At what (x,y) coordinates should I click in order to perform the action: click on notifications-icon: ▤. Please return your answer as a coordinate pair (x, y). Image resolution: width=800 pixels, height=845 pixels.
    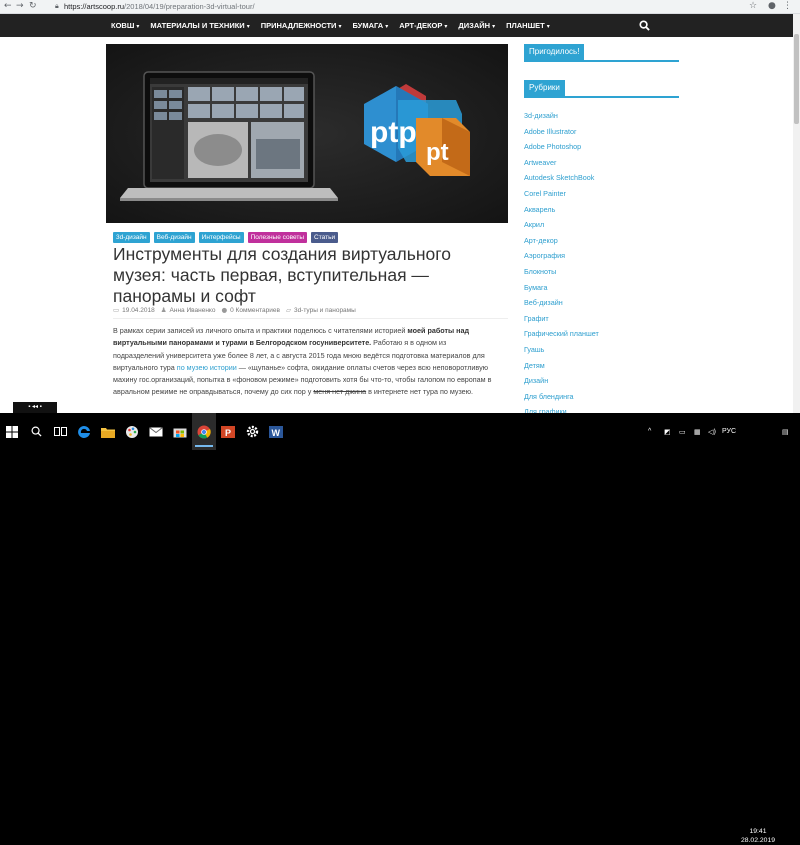
    Looking at the image, I should click on (785, 431).